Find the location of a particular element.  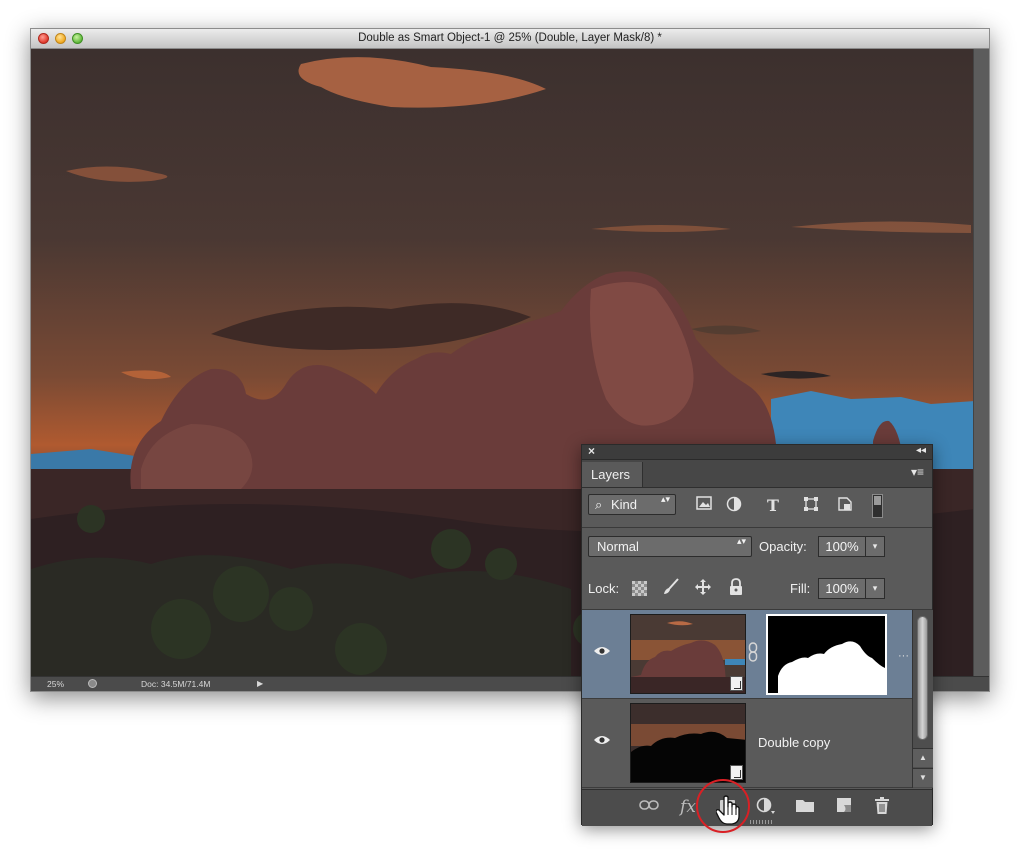

layer-mask-thumbnail is located at coordinates (826, 654).